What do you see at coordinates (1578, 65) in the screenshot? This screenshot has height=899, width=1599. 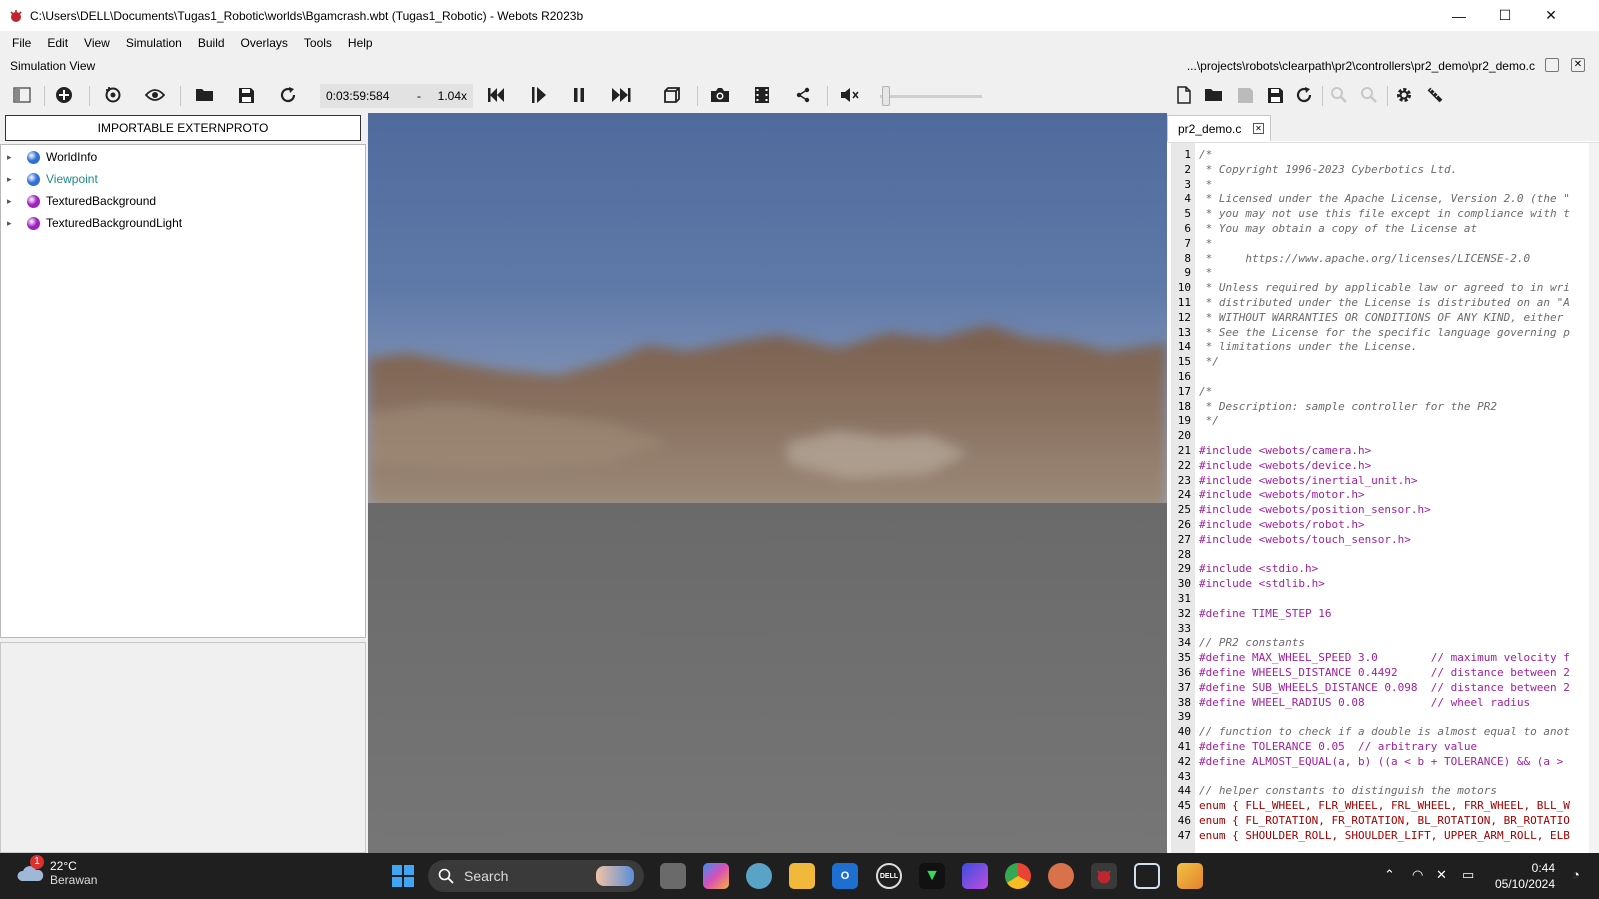 I see `close-editor-icon: ✕` at bounding box center [1578, 65].